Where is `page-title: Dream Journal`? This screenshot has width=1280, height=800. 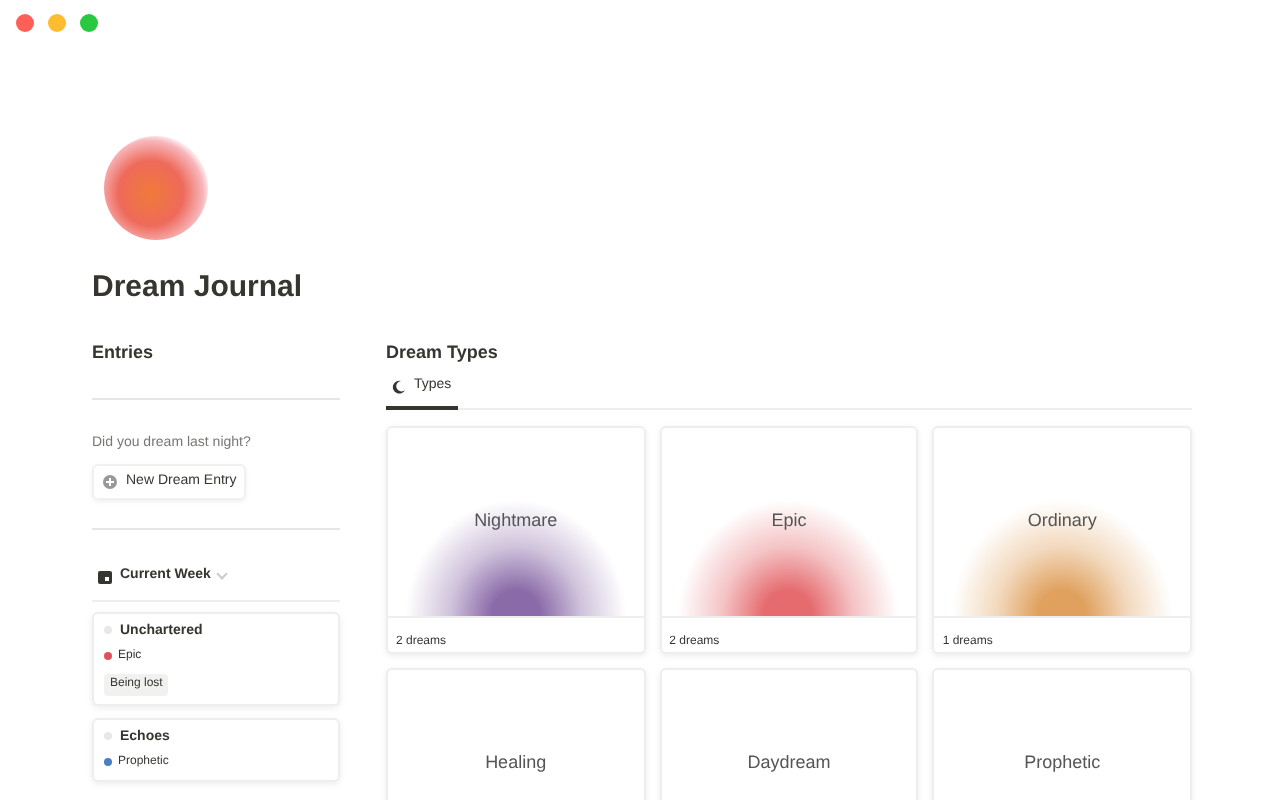
page-title: Dream Journal is located at coordinates (197, 288).